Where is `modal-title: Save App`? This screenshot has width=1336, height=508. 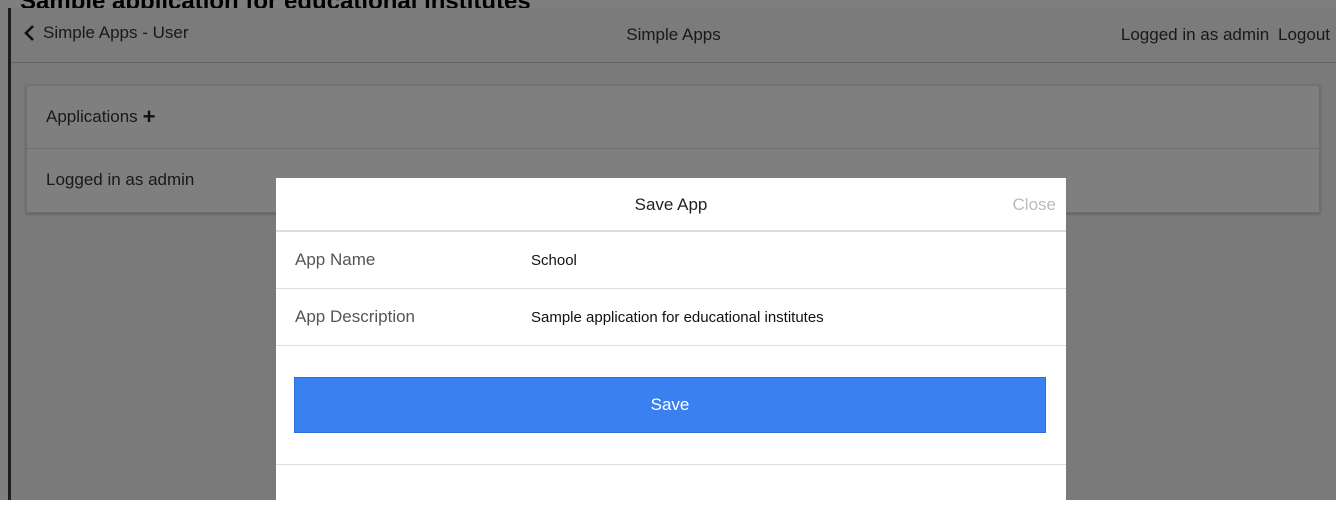
modal-title: Save App is located at coordinates (671, 204).